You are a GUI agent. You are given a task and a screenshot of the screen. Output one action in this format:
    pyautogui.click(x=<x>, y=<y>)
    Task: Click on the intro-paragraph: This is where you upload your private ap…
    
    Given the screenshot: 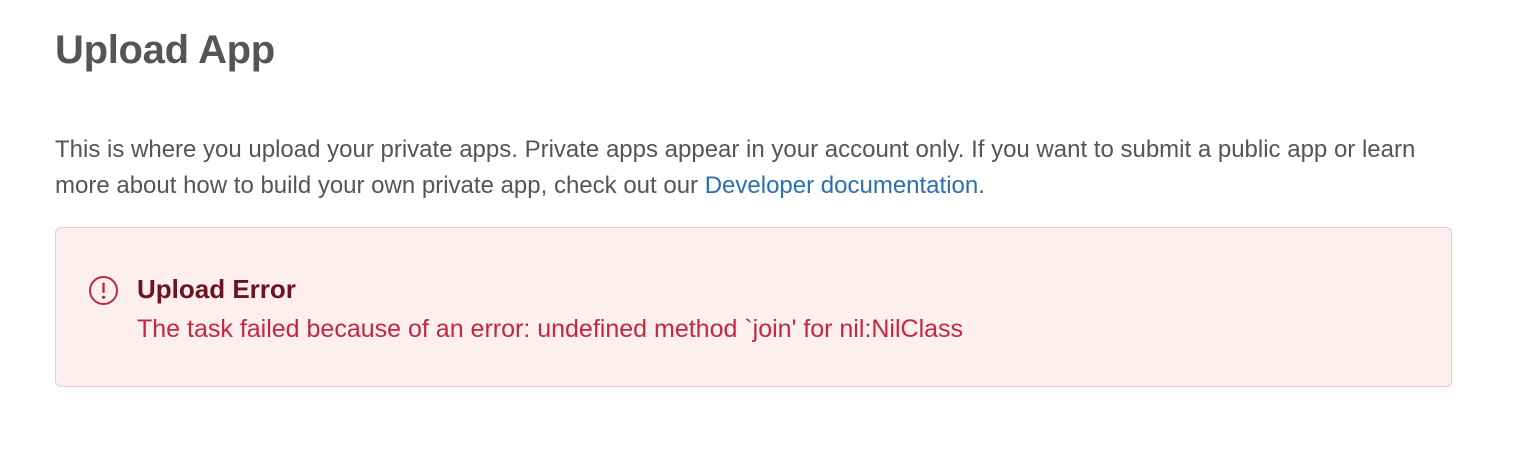 What is the action you would take?
    pyautogui.click(x=754, y=168)
    